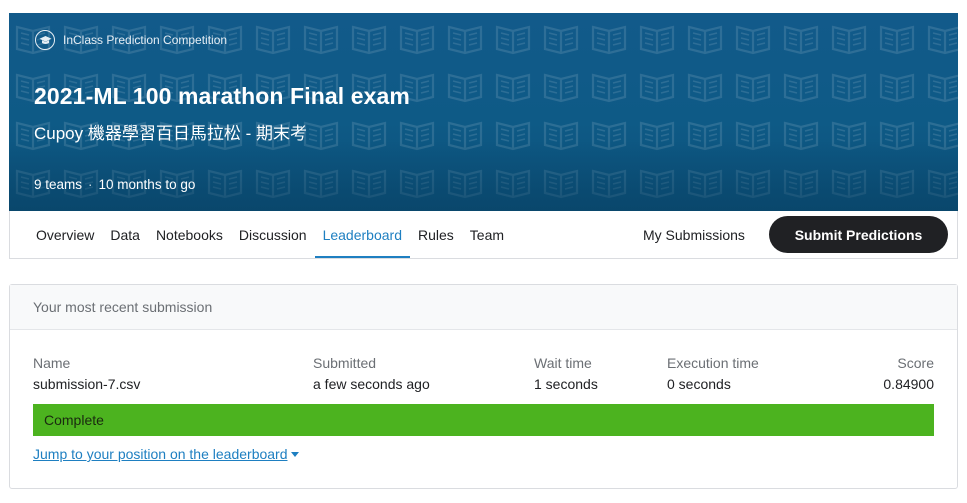  Describe the element at coordinates (908, 384) in the screenshot. I see `score-value: 0.84900` at that location.